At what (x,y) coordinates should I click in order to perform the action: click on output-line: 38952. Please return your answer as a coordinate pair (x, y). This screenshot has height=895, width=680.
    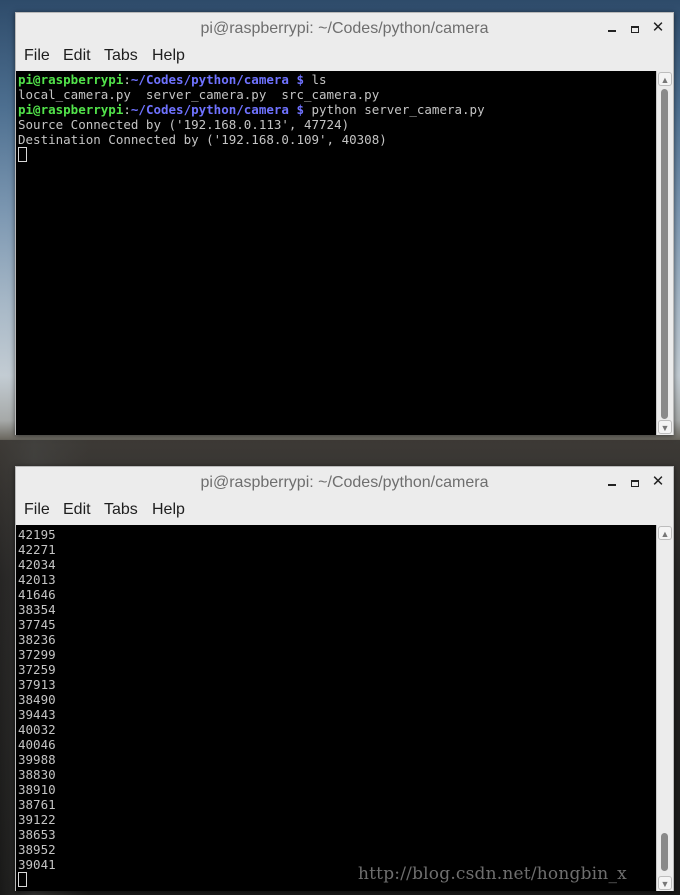
    Looking at the image, I should click on (37, 849).